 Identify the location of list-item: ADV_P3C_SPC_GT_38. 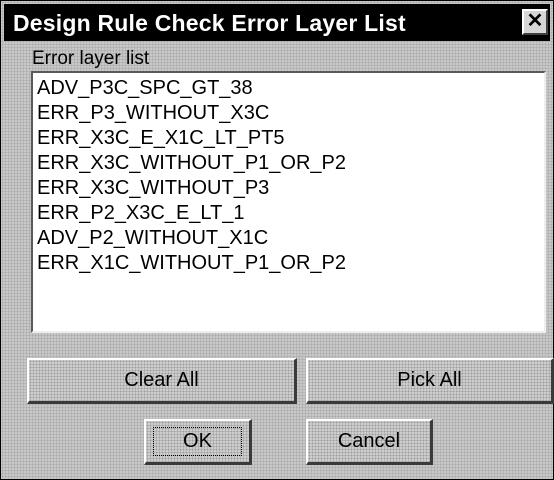
(145, 88).